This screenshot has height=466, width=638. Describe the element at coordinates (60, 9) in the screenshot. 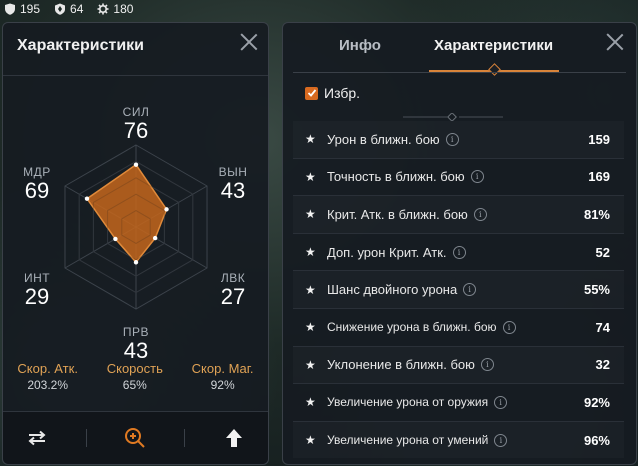

I see `badge-icon` at that location.